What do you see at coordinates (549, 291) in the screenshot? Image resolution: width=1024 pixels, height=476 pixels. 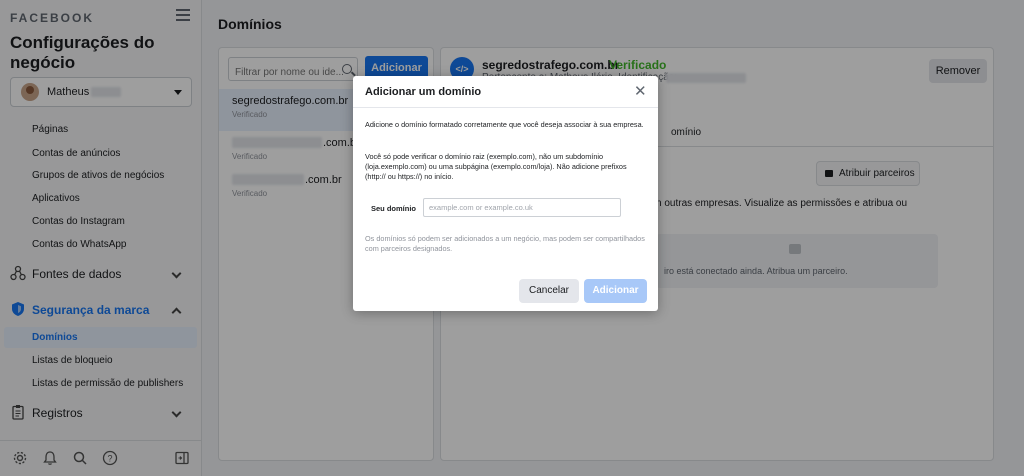 I see `cancel-button: Cancelar` at bounding box center [549, 291].